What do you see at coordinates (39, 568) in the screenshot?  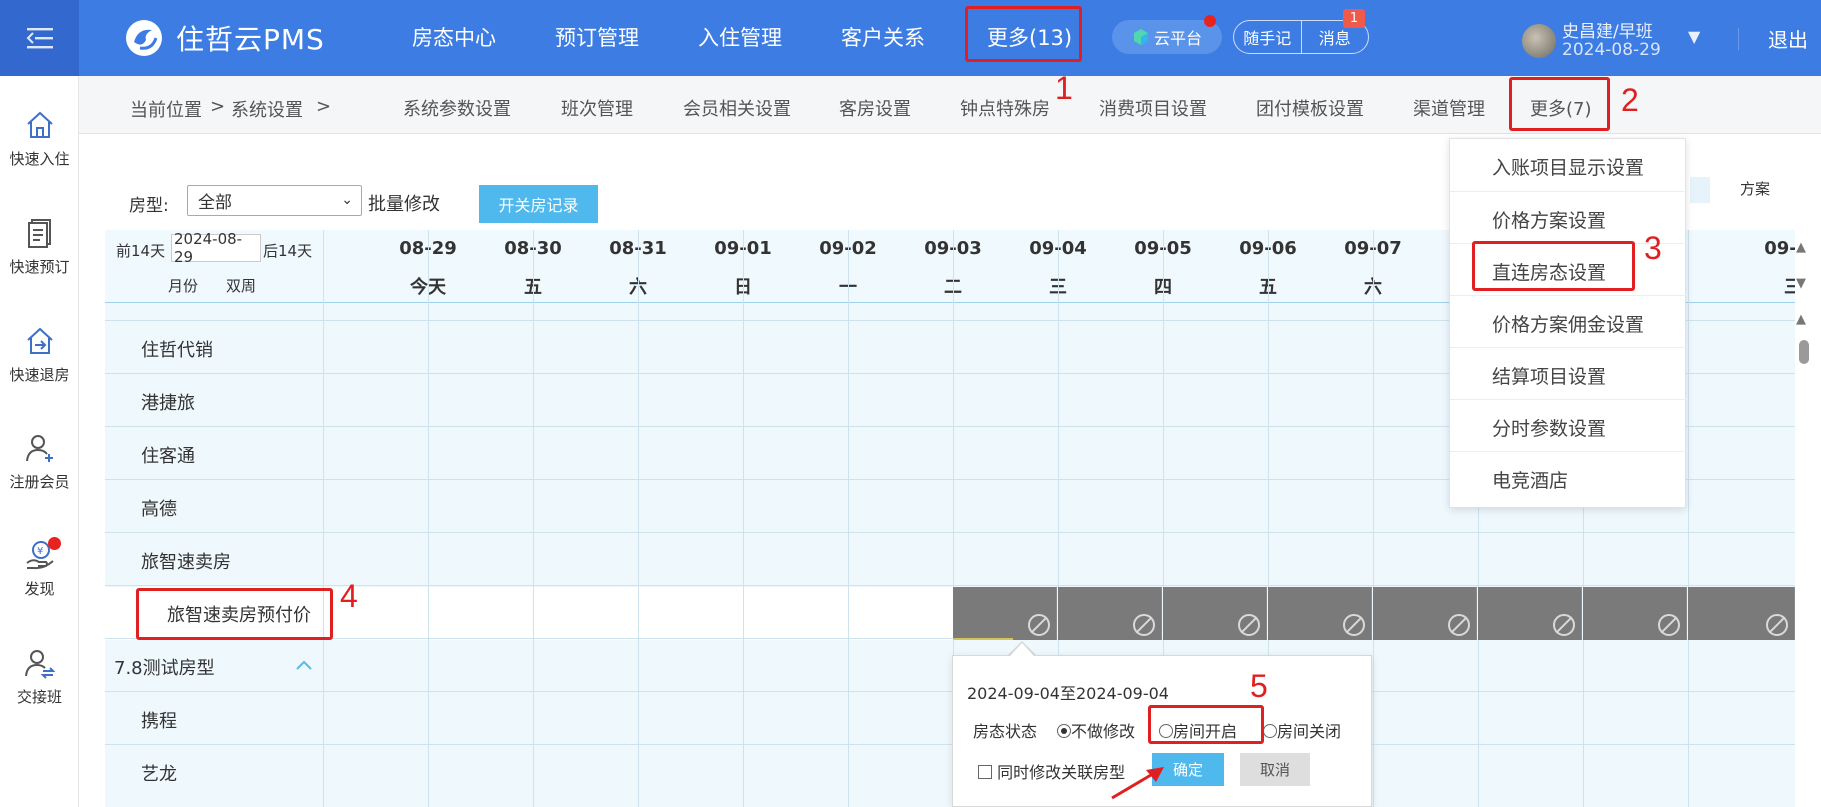 I see `sidebar-item-discover: ¥ 发现` at bounding box center [39, 568].